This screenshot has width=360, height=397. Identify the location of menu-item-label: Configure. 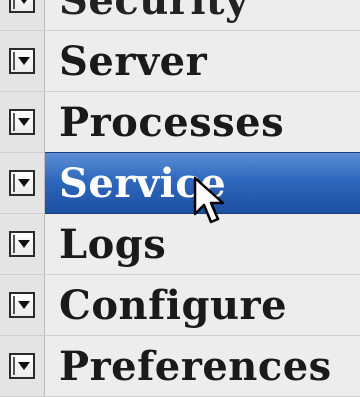
(173, 305).